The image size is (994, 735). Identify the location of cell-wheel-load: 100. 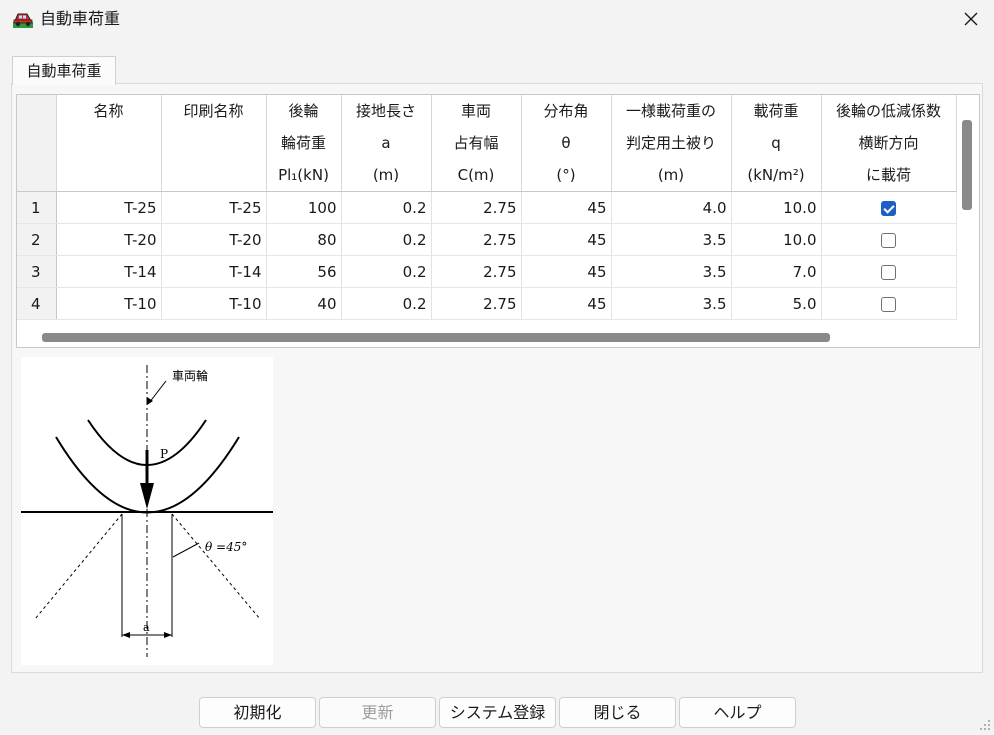
(304, 207).